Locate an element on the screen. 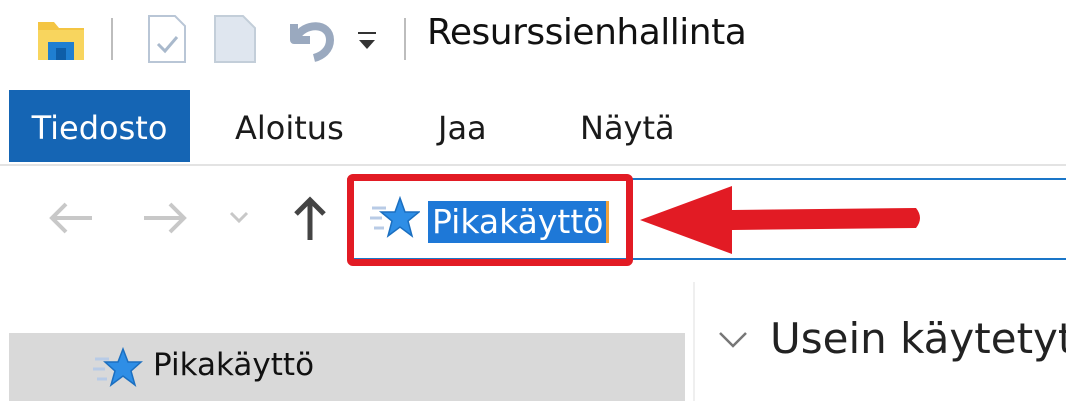 The image size is (1066, 401). section-header-frequent: Usein käytetyt is located at coordinates (918, 338).